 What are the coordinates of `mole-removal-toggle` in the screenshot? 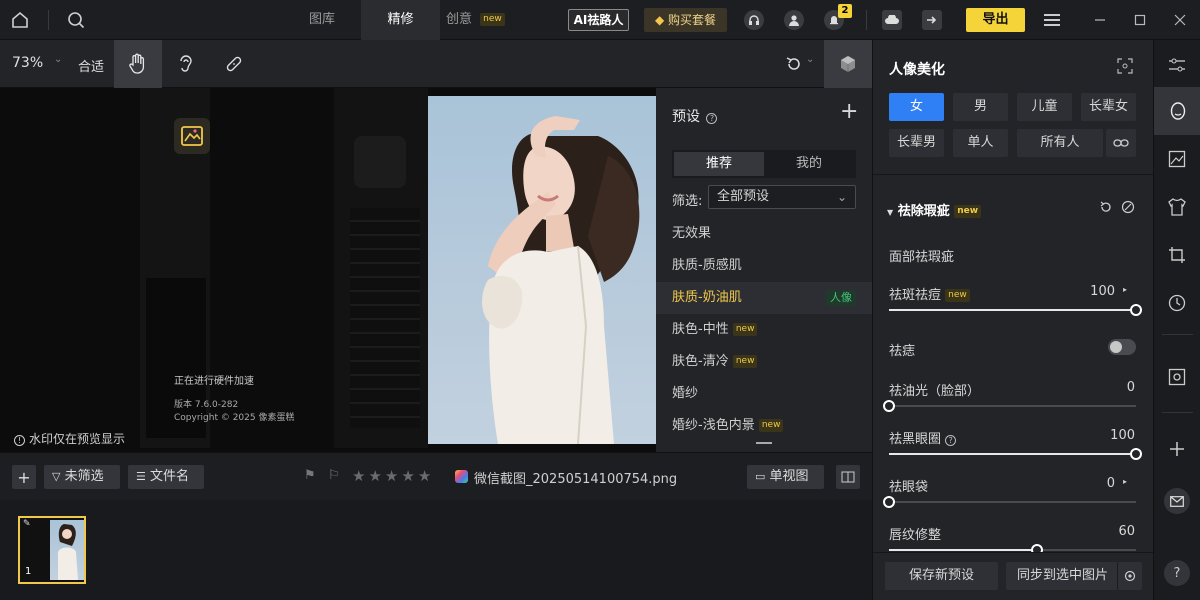 It's located at (1122, 347).